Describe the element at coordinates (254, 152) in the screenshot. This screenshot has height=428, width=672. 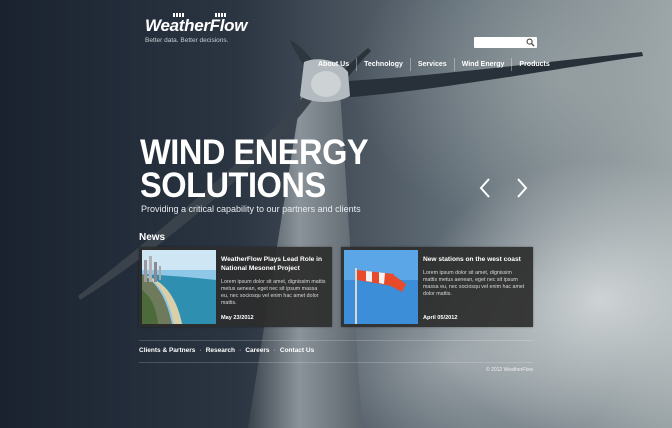
I see `hero-title-line-1: WIND ENERGY` at that location.